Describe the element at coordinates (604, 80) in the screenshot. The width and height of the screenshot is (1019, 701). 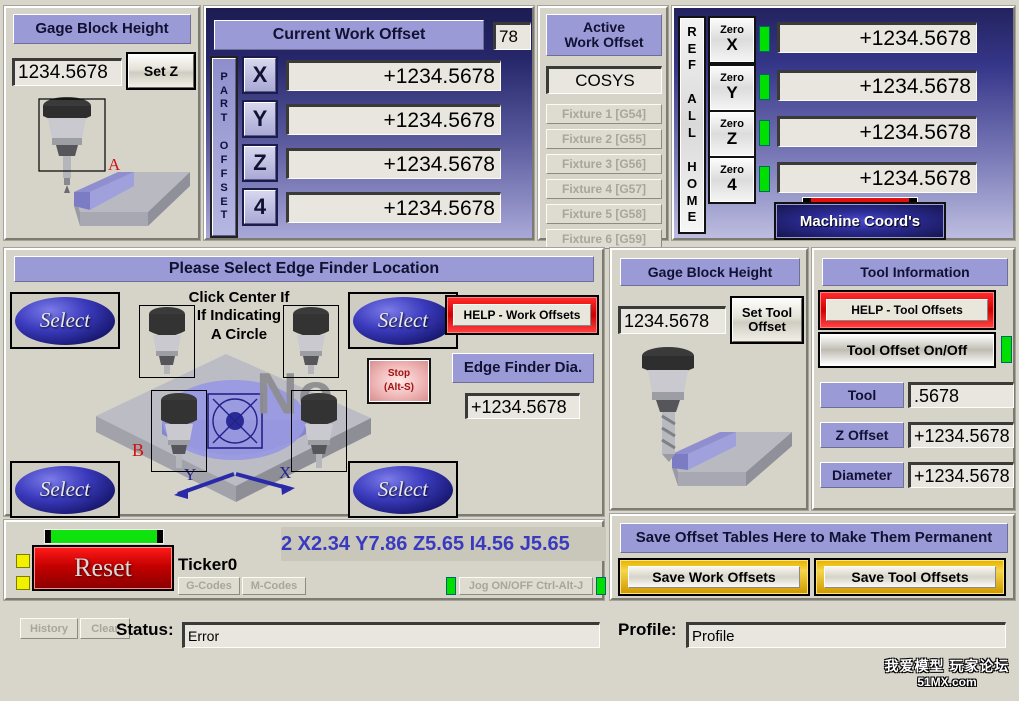
I see `cosys-value: COSYS` at that location.